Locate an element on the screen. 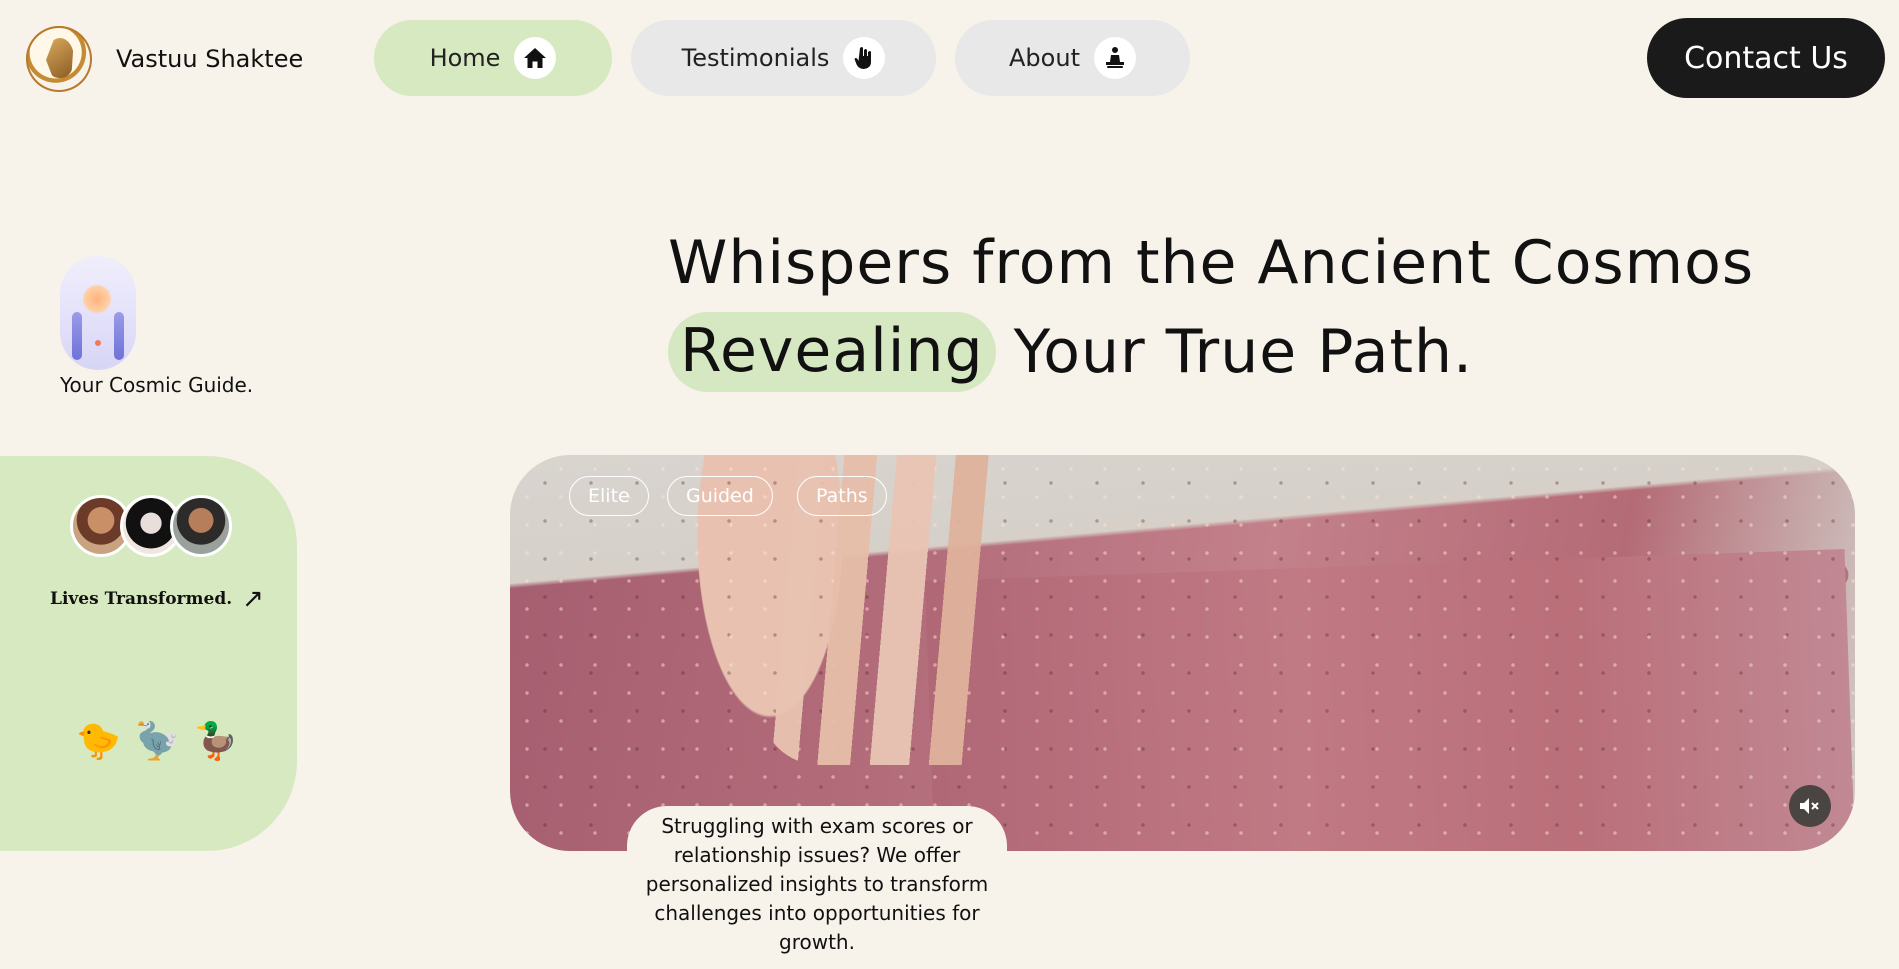 This screenshot has height=969, width=1899. avatar is located at coordinates (201, 526).